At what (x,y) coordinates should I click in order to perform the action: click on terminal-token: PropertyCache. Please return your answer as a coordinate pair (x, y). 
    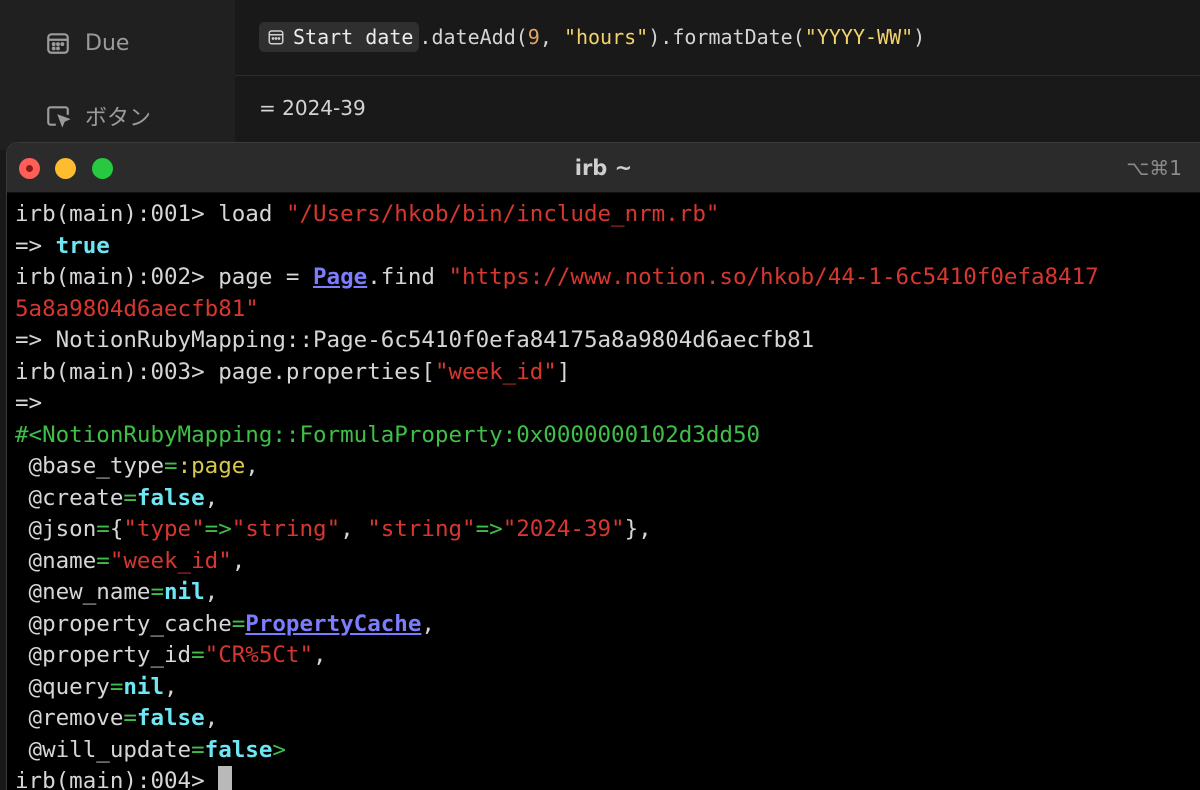
    Looking at the image, I should click on (333, 623).